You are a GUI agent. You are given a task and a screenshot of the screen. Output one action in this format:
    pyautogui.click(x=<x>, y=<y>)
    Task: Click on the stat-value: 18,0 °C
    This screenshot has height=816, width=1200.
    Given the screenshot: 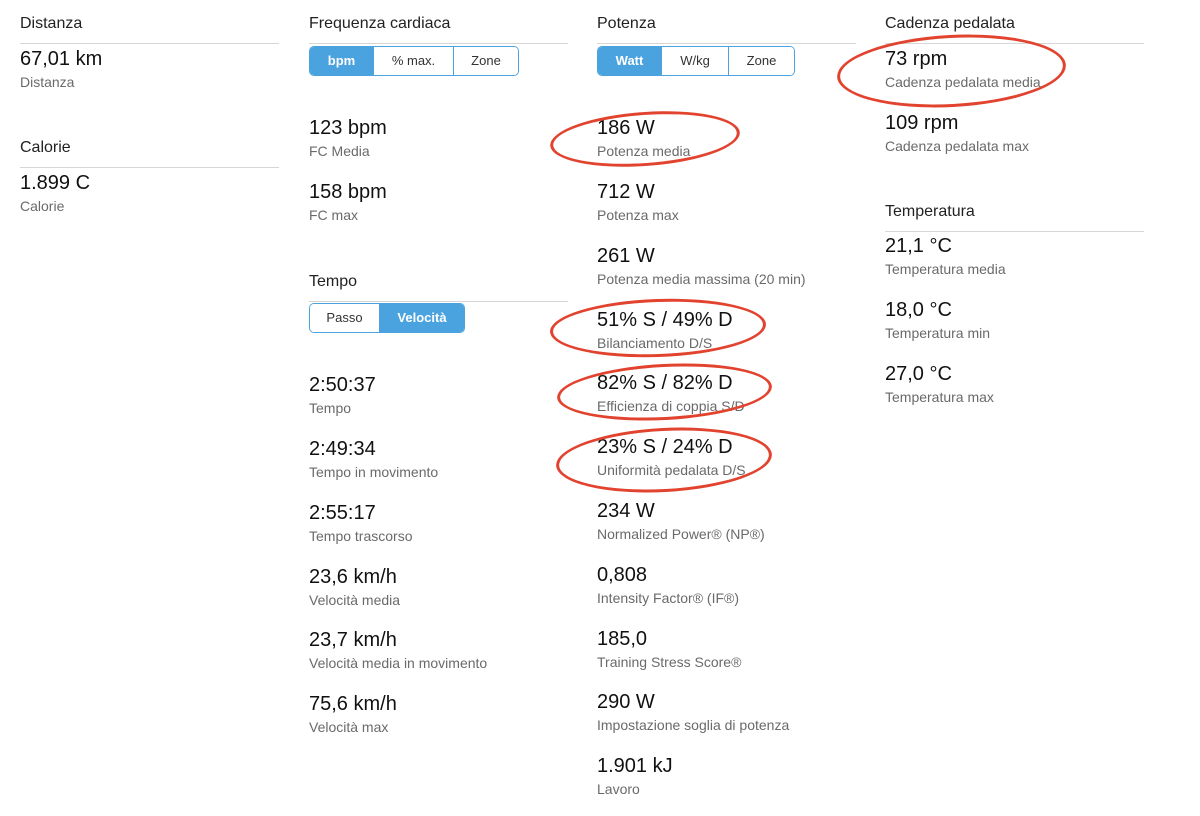 What is the action you would take?
    pyautogui.click(x=918, y=310)
    